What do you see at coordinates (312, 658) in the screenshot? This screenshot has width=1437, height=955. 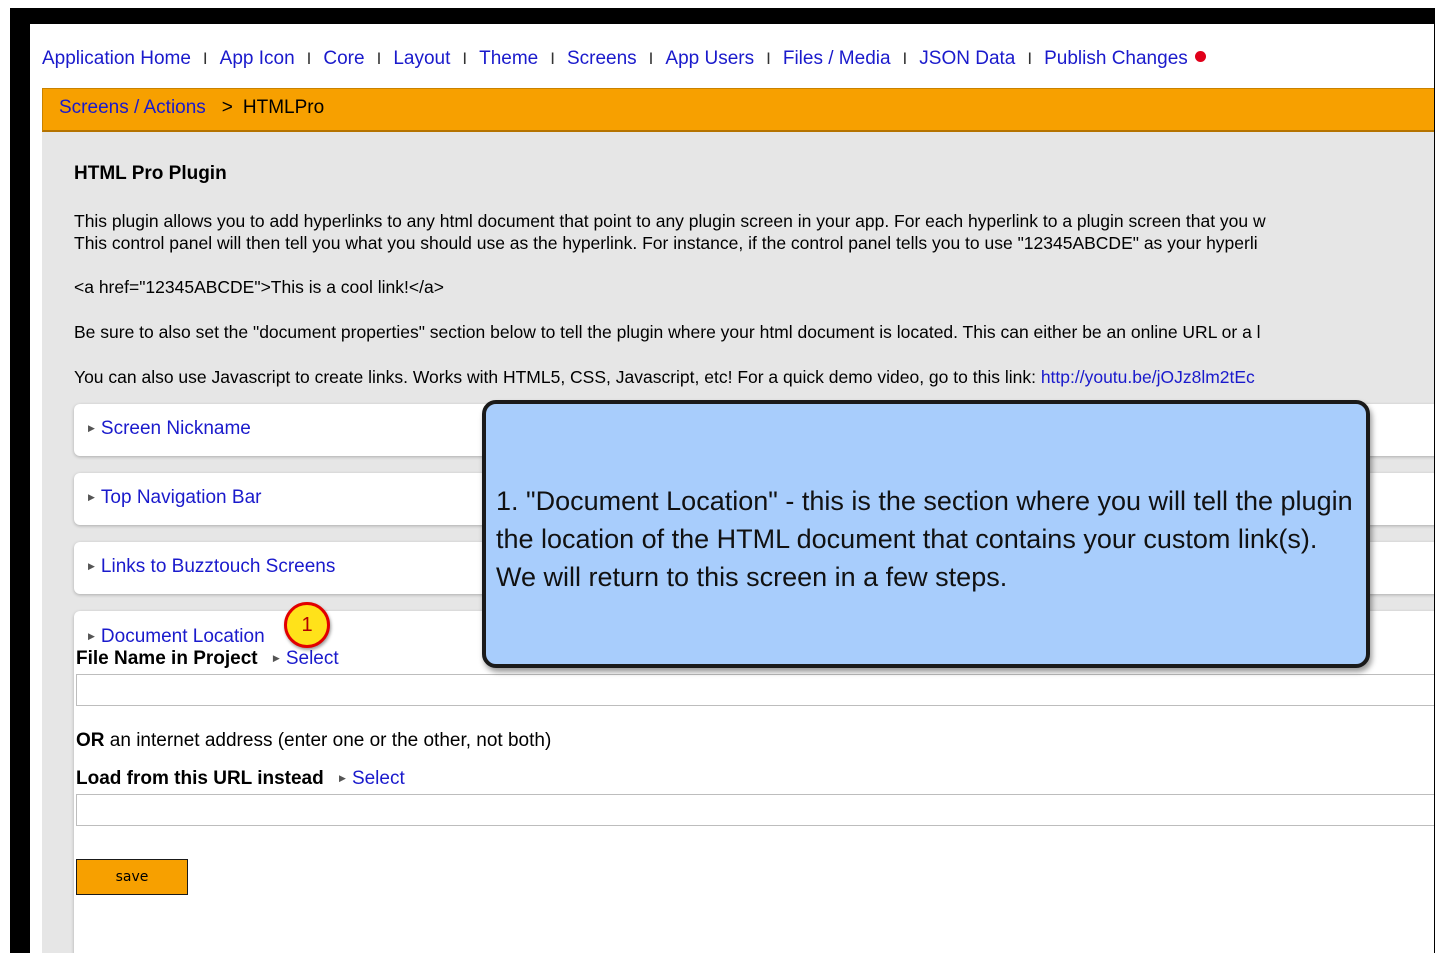 I see `file-name-select-label: Select` at bounding box center [312, 658].